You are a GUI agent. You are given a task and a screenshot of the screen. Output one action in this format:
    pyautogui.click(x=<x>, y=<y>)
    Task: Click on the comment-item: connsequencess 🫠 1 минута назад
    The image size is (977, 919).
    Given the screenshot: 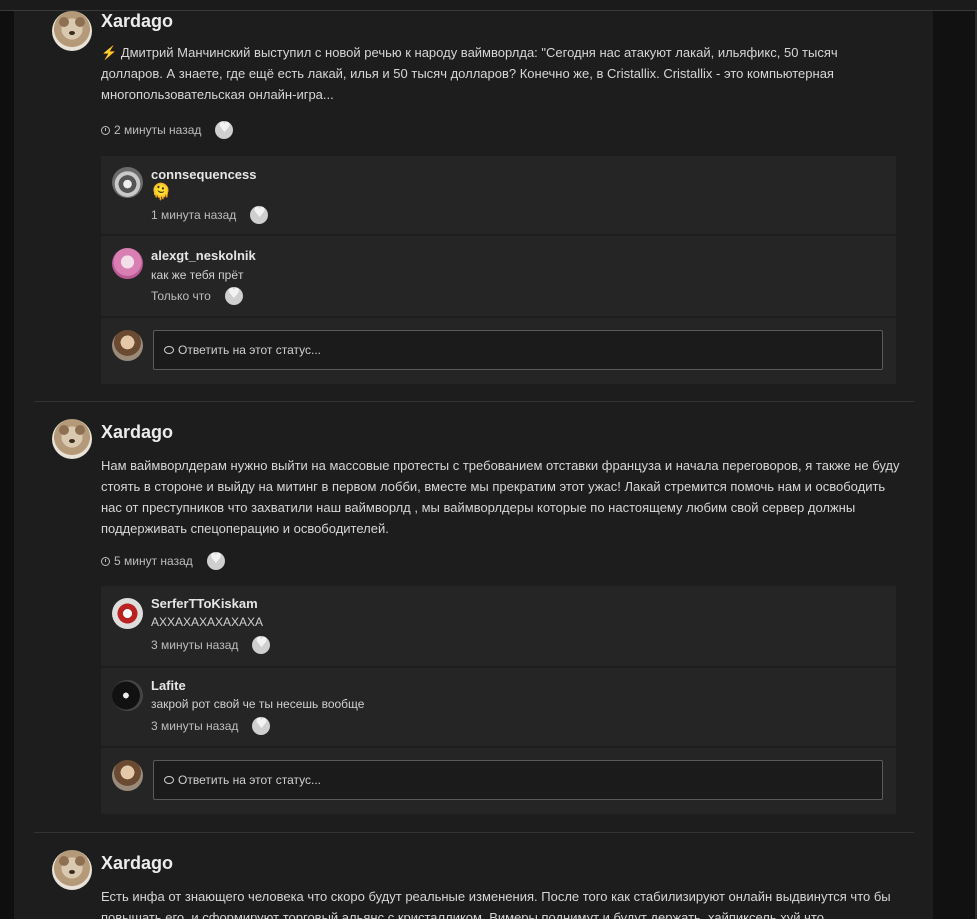 What is the action you would take?
    pyautogui.click(x=498, y=195)
    